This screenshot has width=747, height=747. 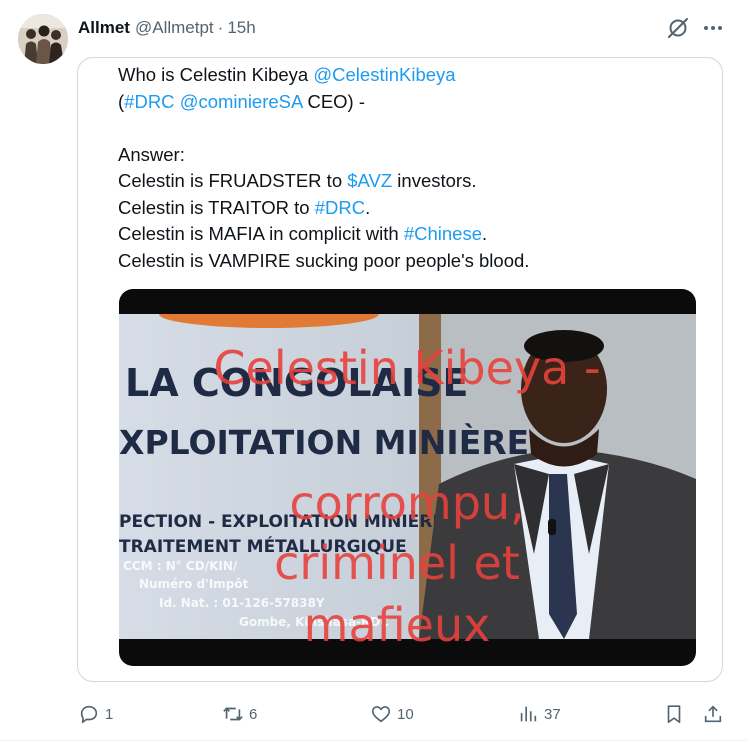 I want to click on overlay-line-2: corrompu,, so click(x=406, y=503).